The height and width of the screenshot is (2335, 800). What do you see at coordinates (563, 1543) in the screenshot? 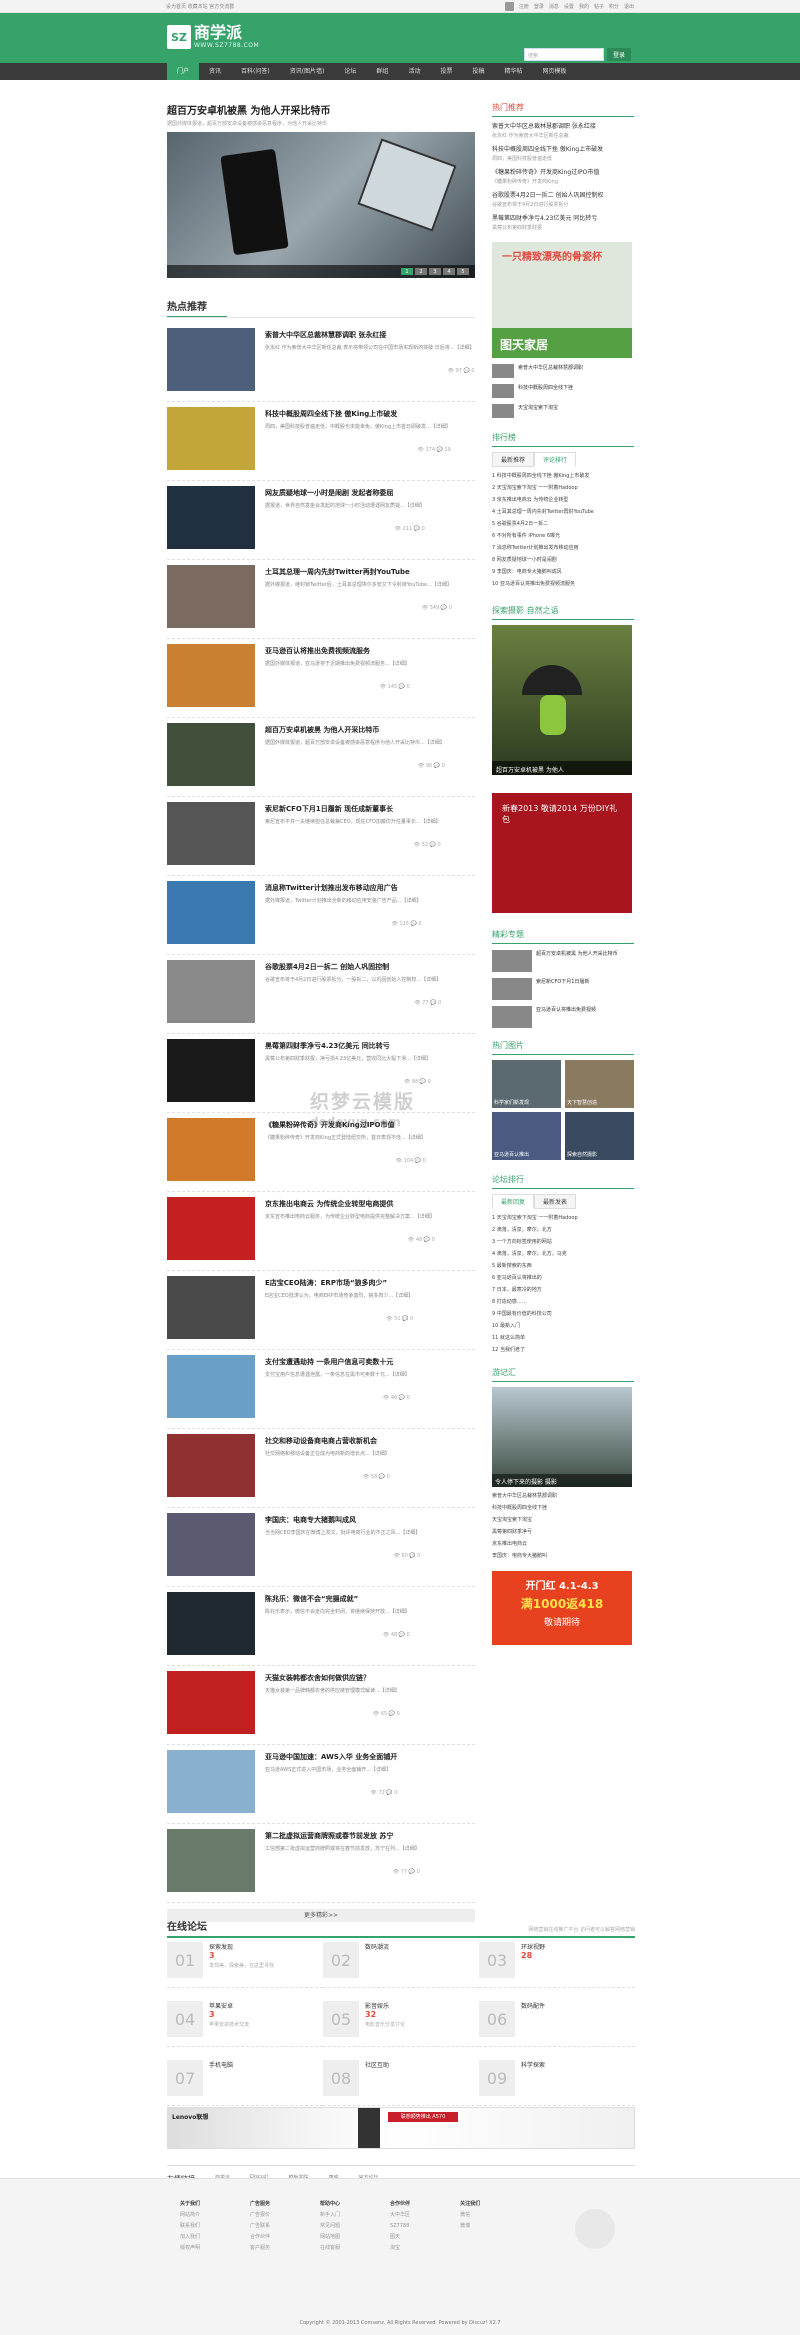
I see `travel-item: 京东推出电商云` at bounding box center [563, 1543].